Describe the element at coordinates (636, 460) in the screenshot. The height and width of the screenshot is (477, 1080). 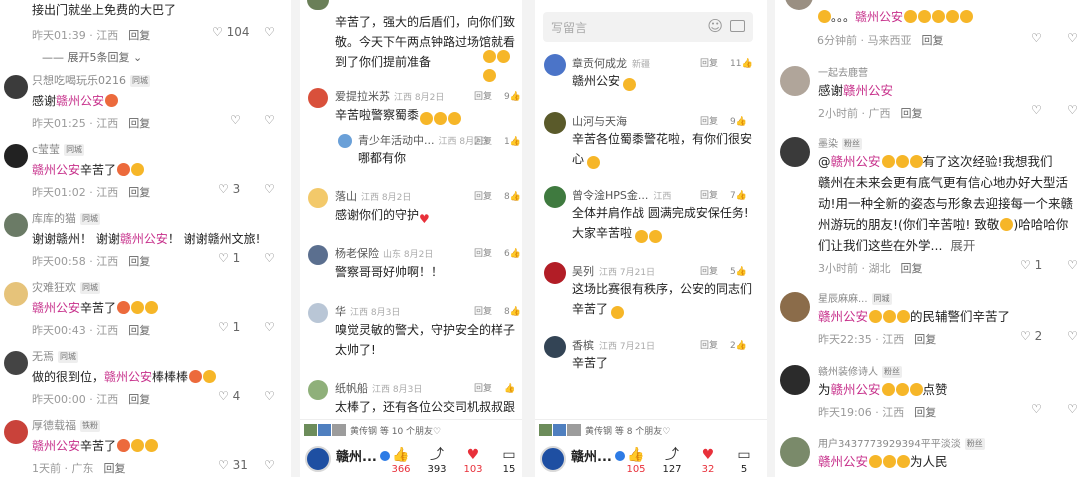
I see `likes-button: 👍 105` at that location.